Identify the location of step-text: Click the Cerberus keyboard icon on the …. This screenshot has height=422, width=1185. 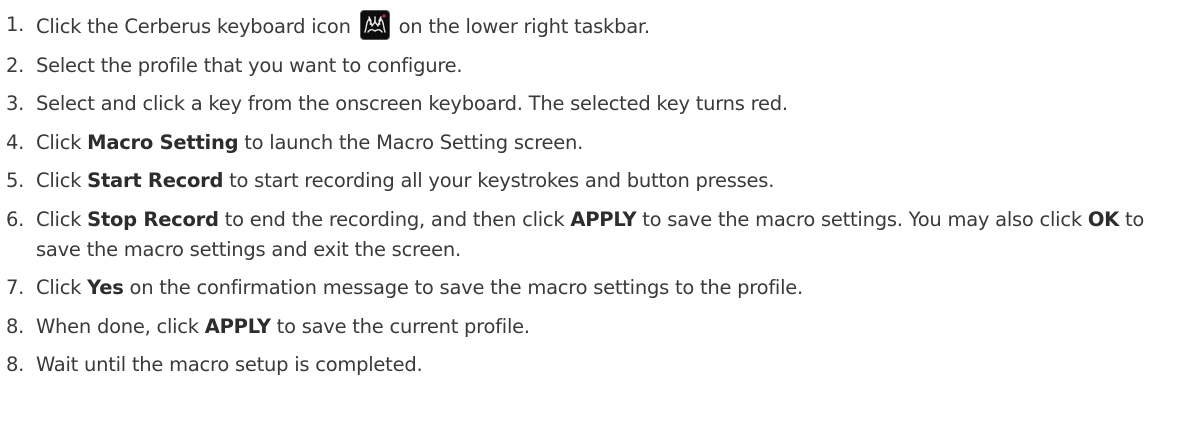
(608, 26).